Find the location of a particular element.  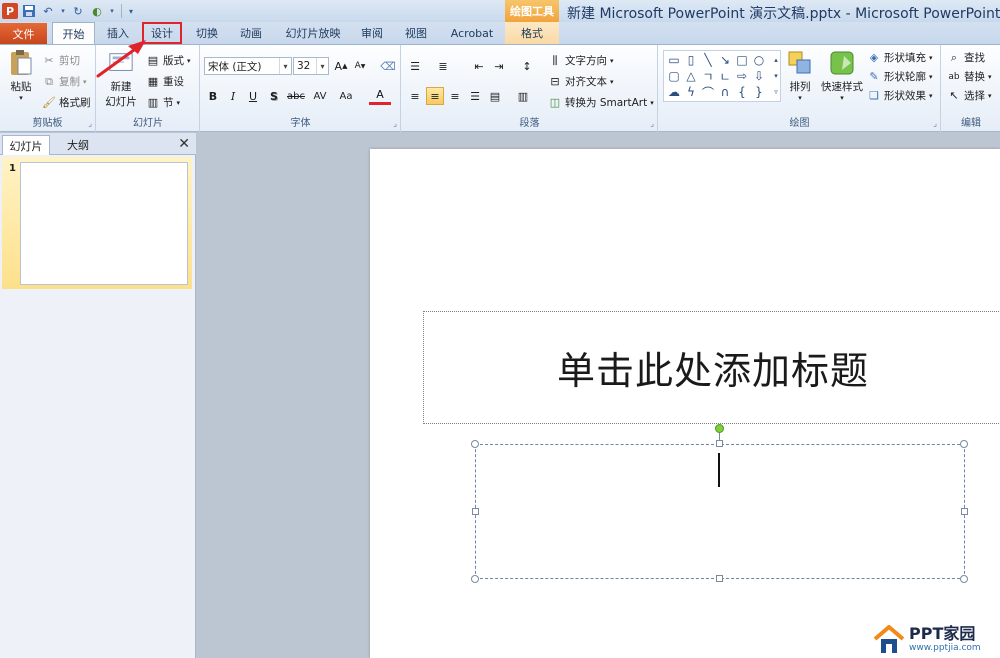

resize-handle-top-right is located at coordinates (964, 444).